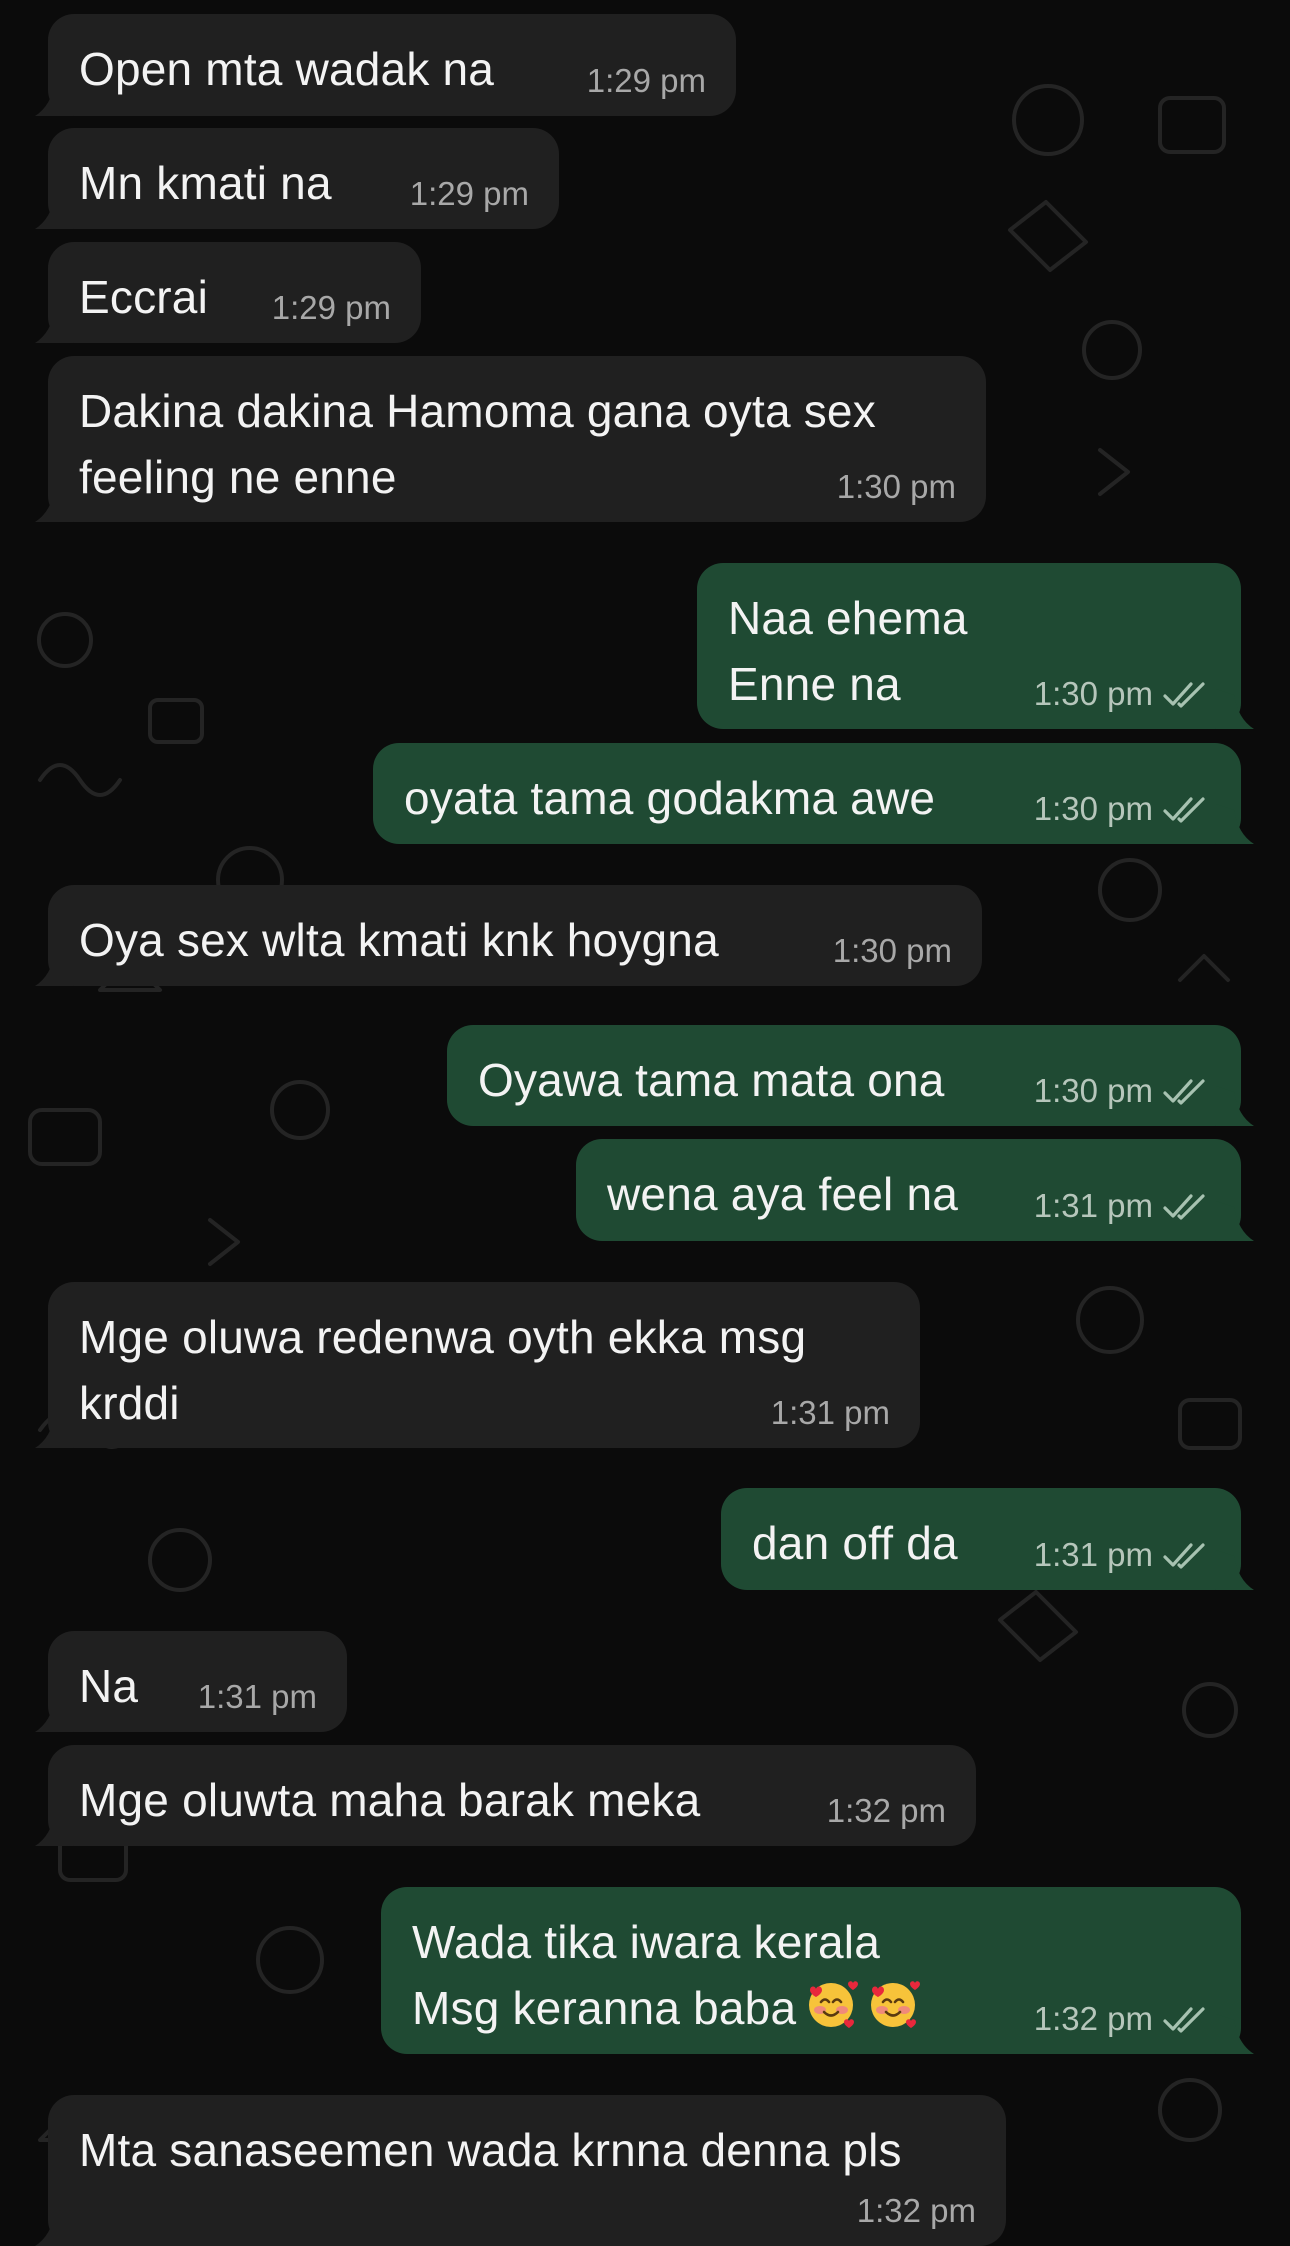 Image resolution: width=1290 pixels, height=2246 pixels. Describe the element at coordinates (987, 1539) in the screenshot. I see `outgoing-message: dan off da 1:31 pm` at that location.